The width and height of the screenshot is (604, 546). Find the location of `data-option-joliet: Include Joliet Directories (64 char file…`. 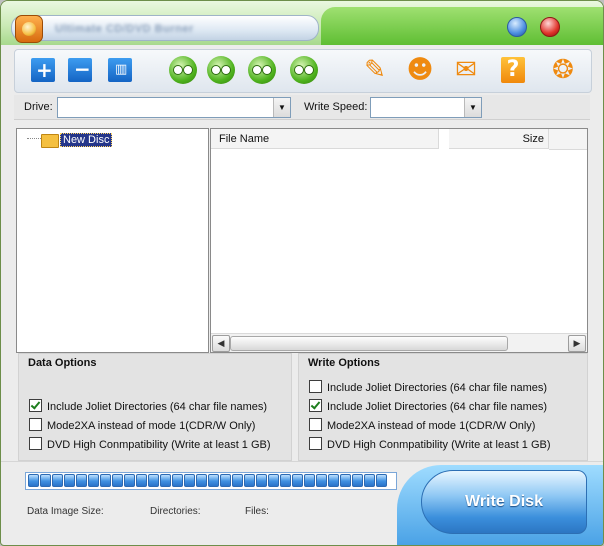

data-option-joliet: Include Joliet Directories (64 char file… is located at coordinates (148, 406).